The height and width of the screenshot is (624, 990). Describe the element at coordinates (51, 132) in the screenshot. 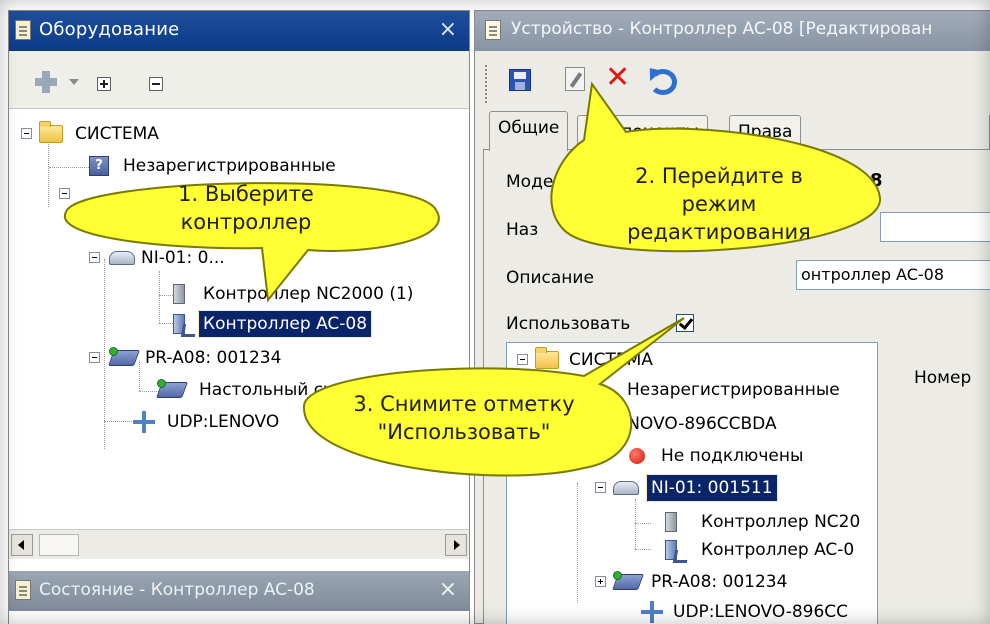

I see `folder-icon` at that location.